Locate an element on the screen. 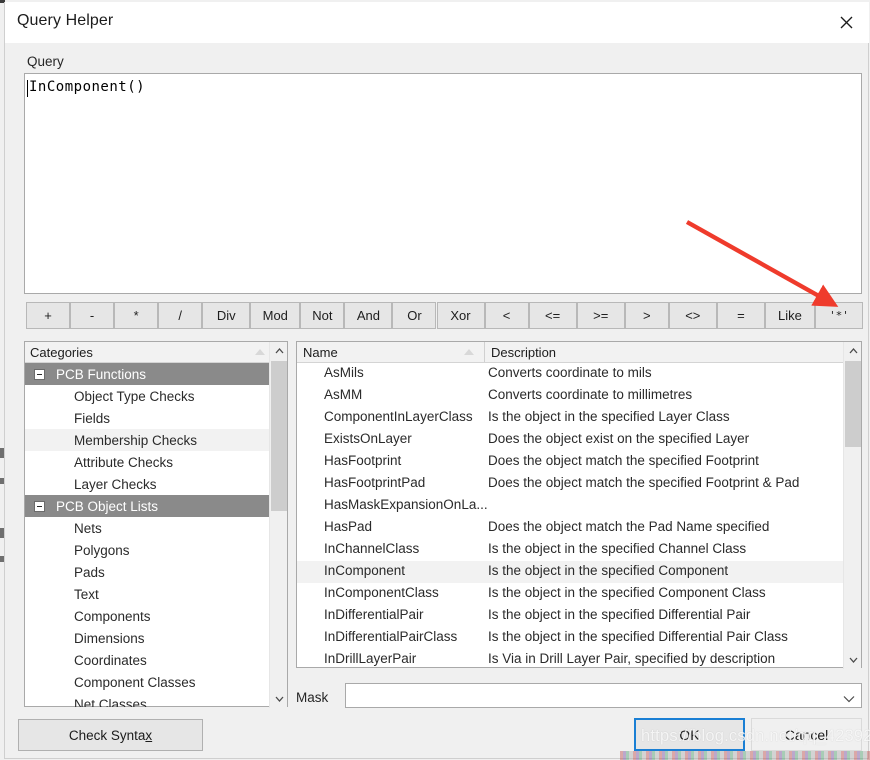  op-not-equal-button: <> is located at coordinates (692, 315).